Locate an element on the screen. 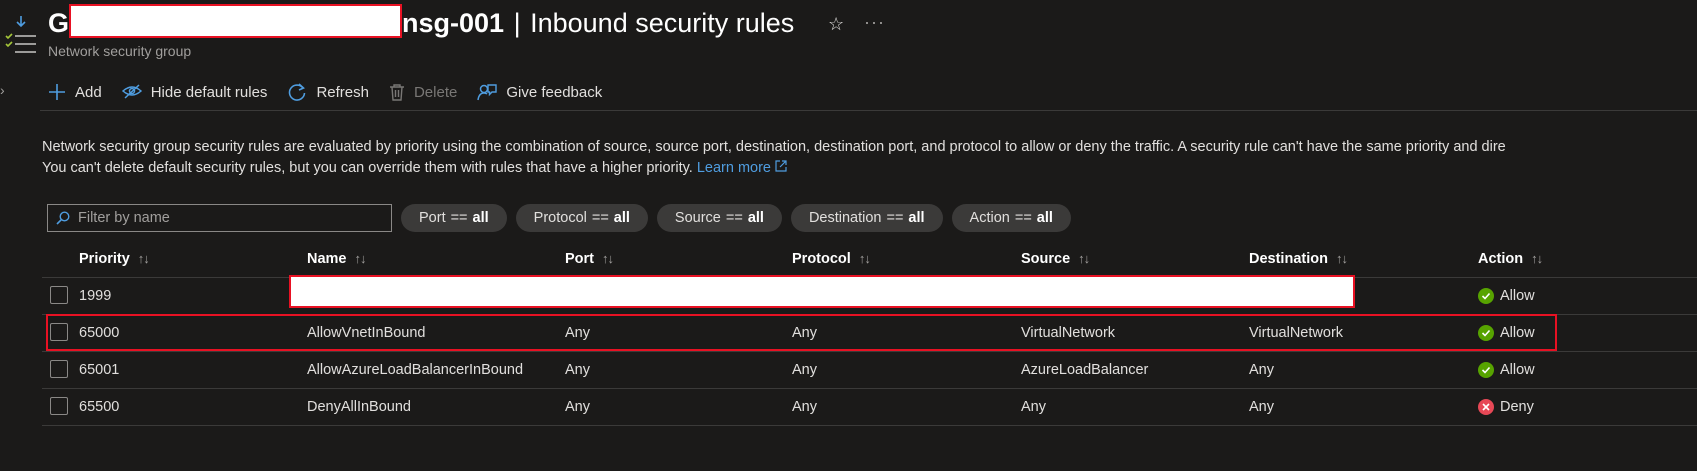  refresh-icon is located at coordinates (297, 92).